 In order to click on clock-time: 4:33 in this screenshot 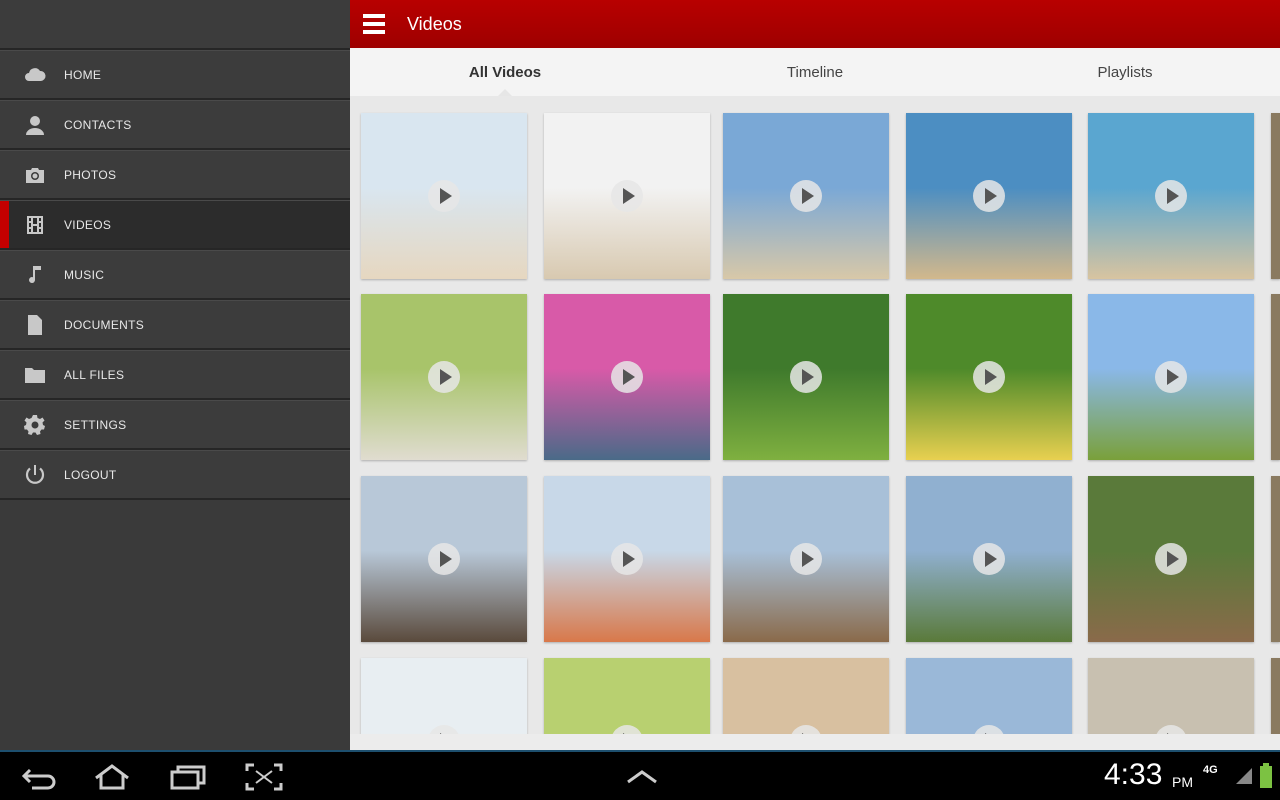, I will do `click(1133, 774)`.